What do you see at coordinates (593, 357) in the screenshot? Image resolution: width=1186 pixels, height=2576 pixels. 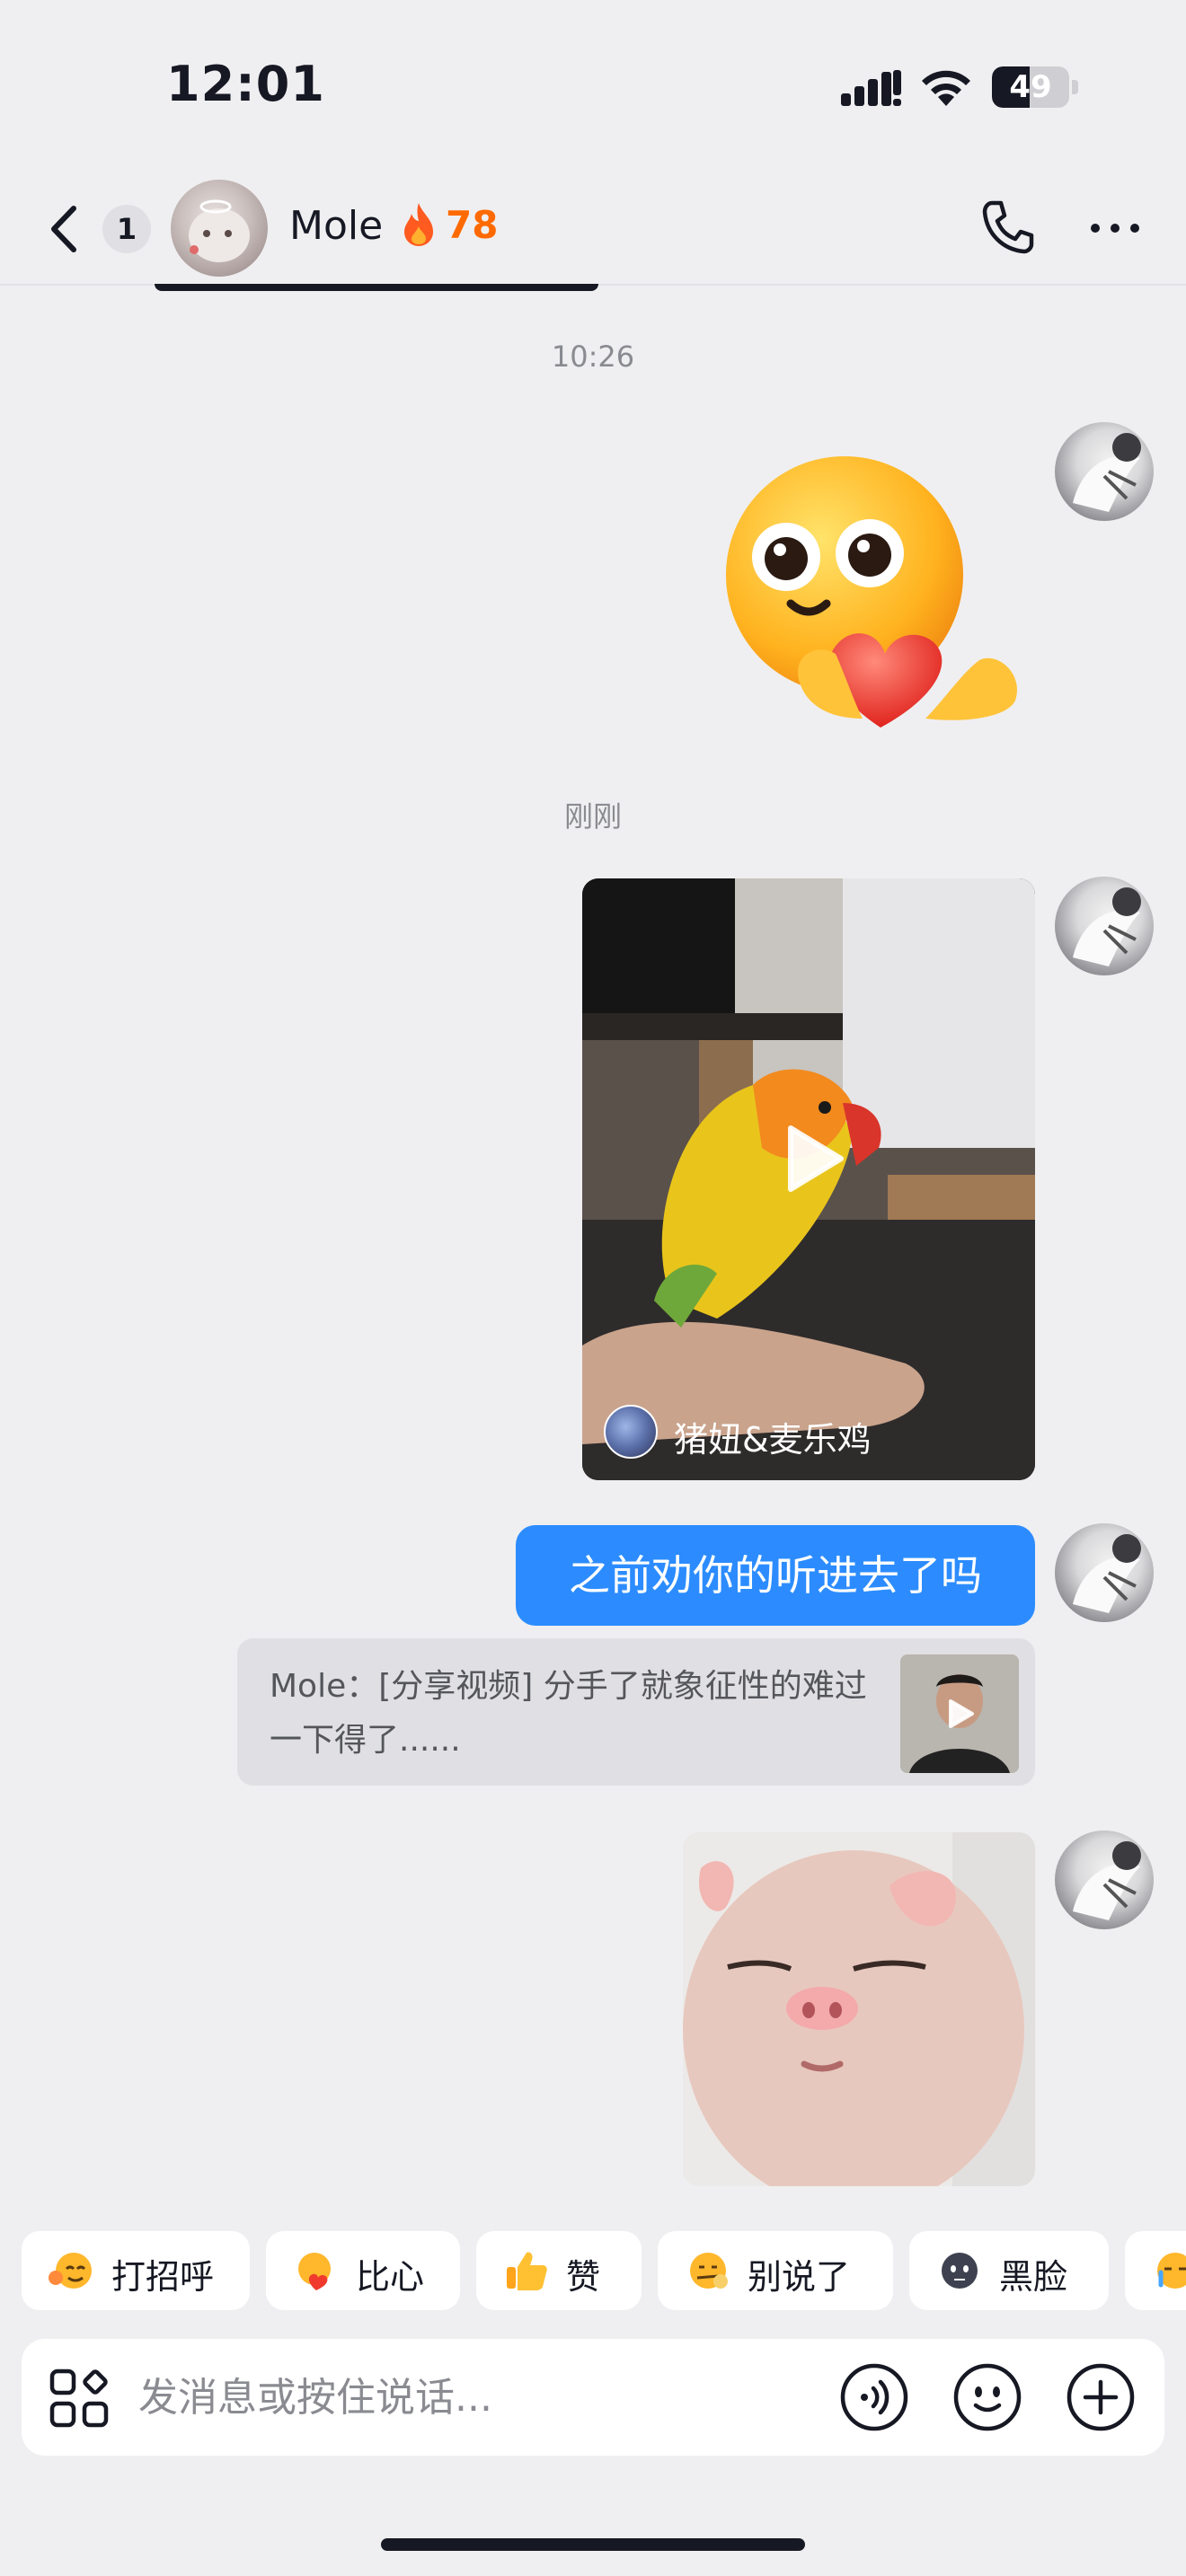 I see `timestamp: 10:26` at bounding box center [593, 357].